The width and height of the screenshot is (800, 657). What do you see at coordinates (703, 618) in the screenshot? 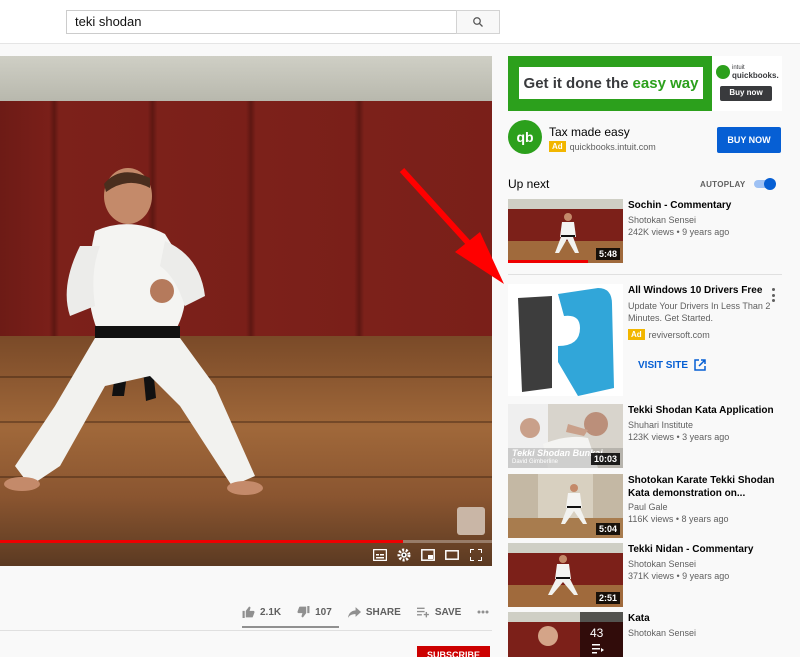
I see `video-title: Kata` at bounding box center [703, 618].